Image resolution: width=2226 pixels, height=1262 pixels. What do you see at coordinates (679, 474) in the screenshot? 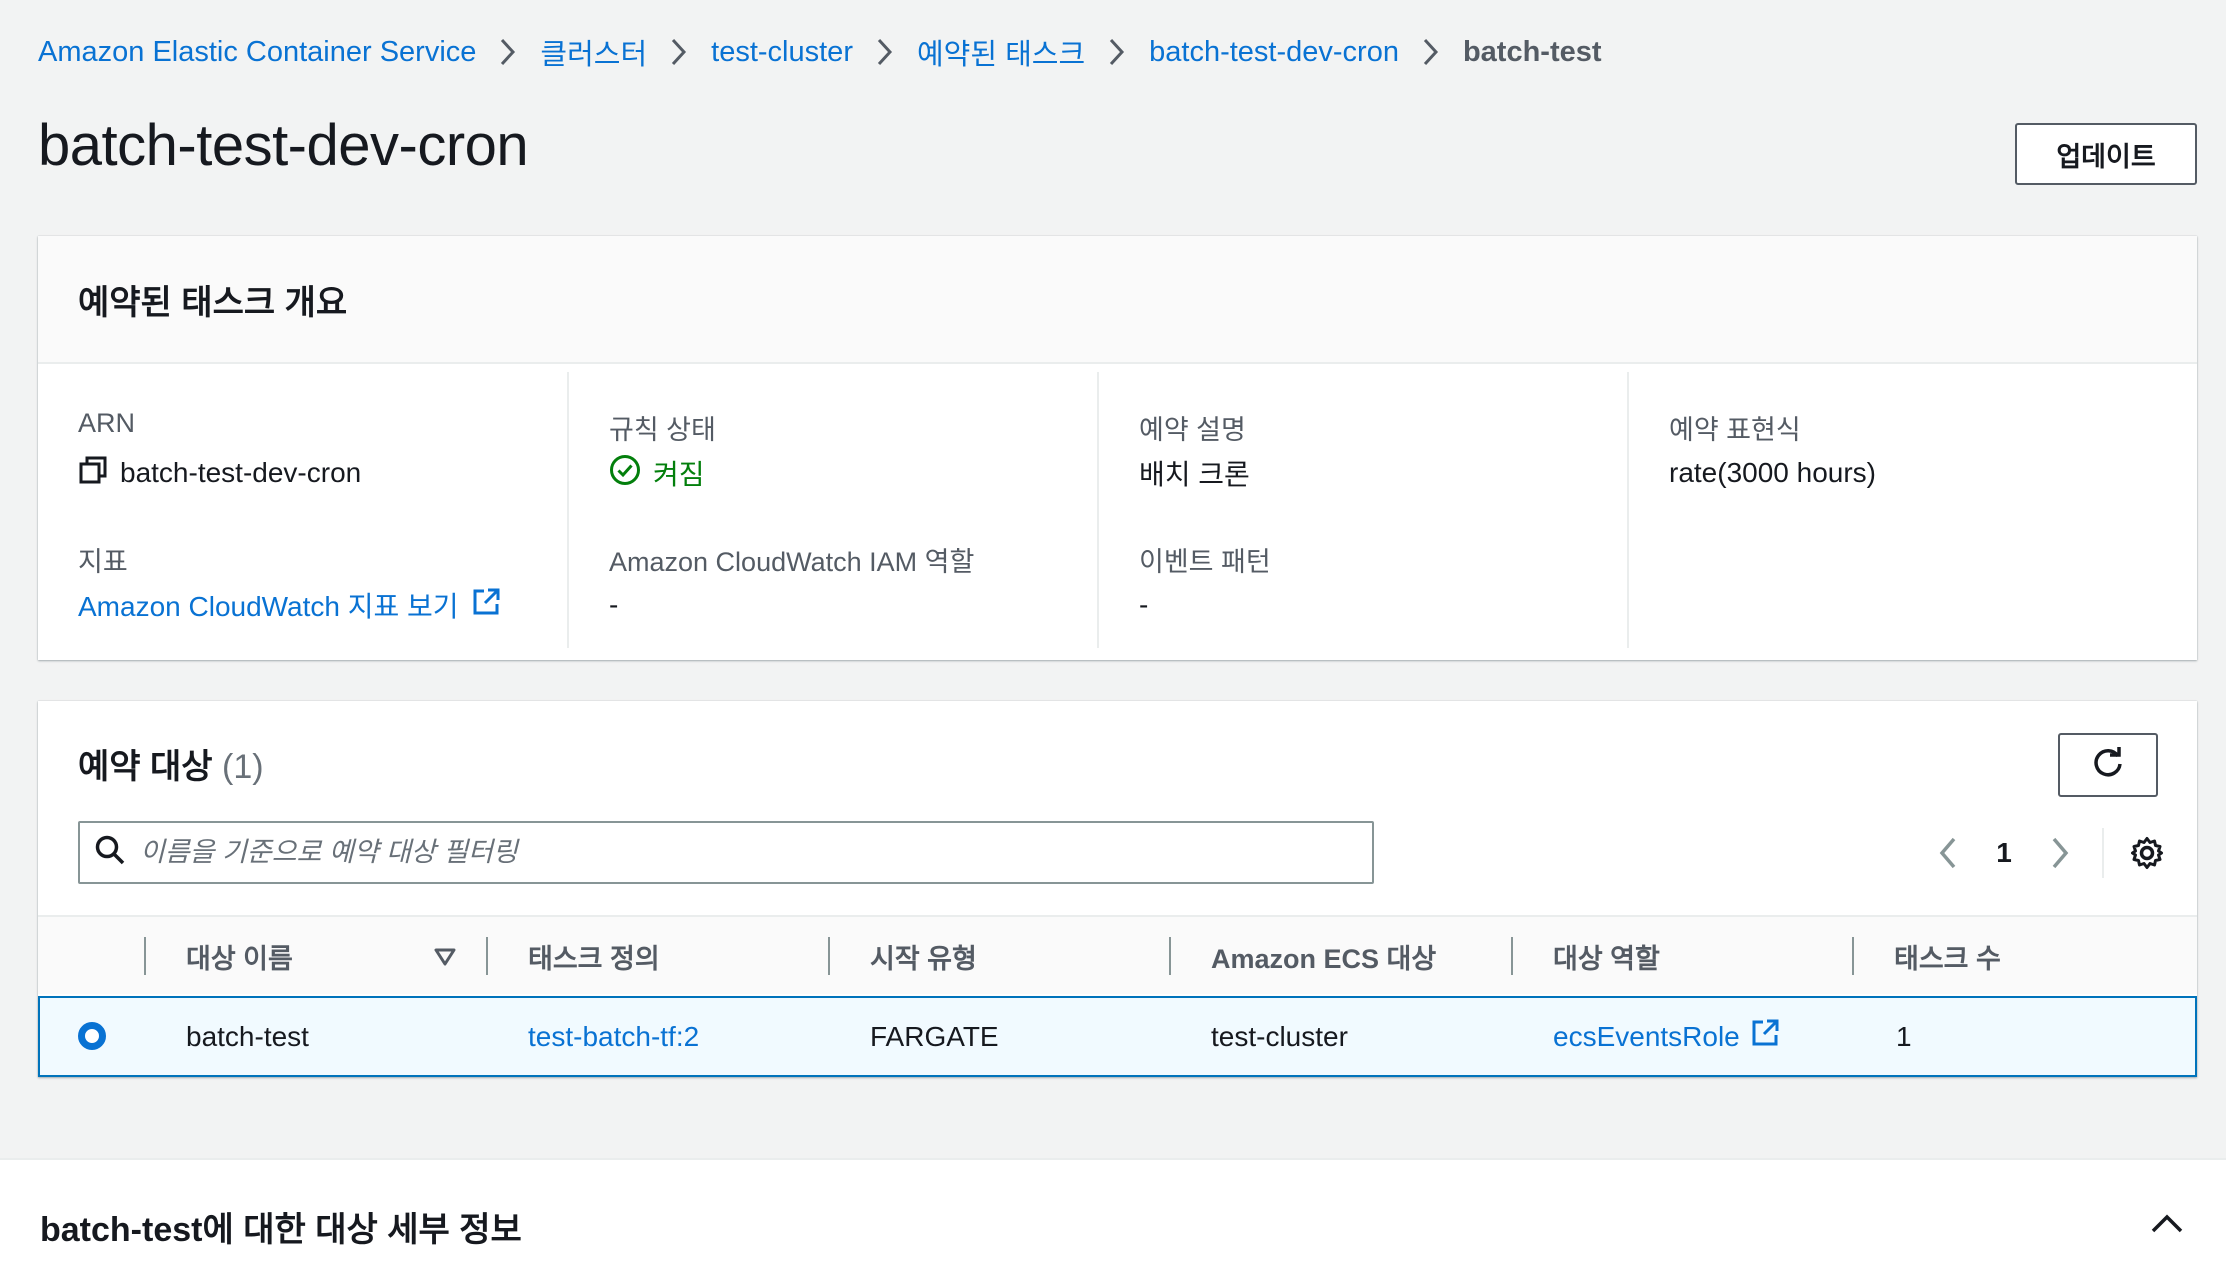
I see `rule-state-text: 켜짐` at bounding box center [679, 474].